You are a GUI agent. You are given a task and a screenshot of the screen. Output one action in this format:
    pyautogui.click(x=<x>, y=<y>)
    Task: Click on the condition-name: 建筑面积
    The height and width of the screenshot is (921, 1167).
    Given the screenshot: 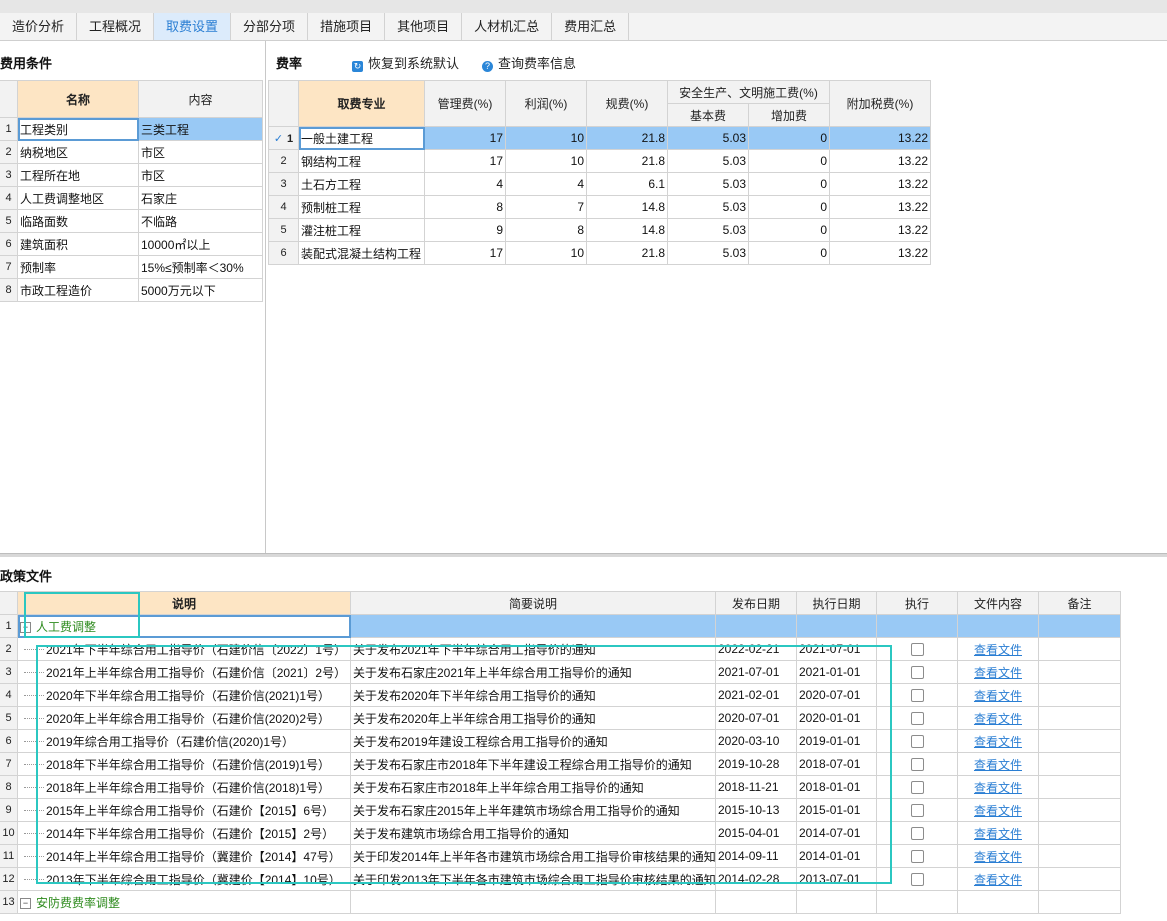 What is the action you would take?
    pyautogui.click(x=78, y=244)
    